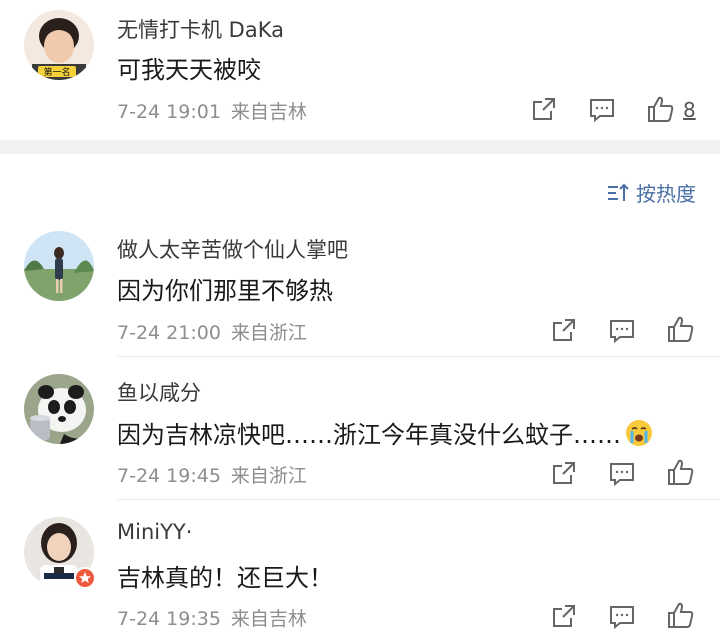 This screenshot has width=720, height=639. What do you see at coordinates (225, 291) in the screenshot?
I see `comment-text: 因为你们那里不够热` at bounding box center [225, 291].